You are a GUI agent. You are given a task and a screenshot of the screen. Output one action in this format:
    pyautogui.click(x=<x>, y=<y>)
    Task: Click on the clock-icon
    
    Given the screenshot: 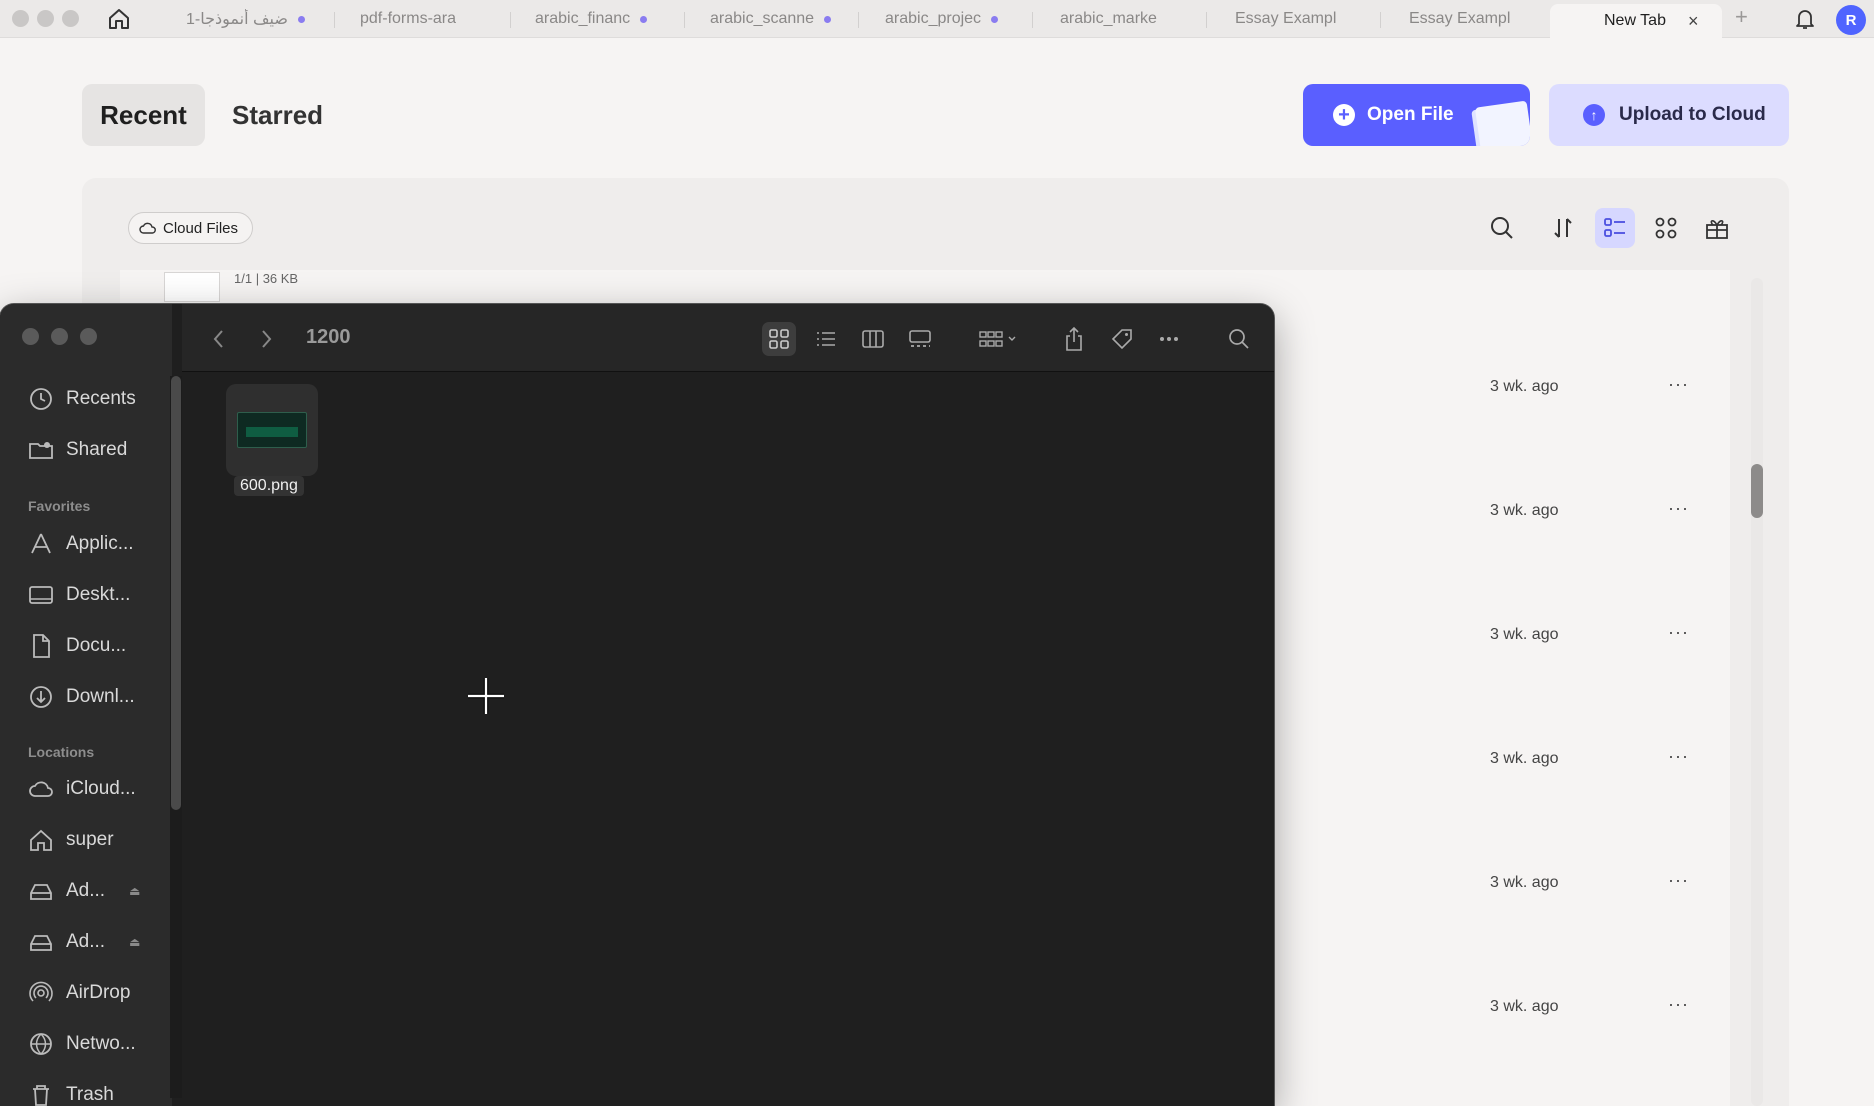 What is the action you would take?
    pyautogui.click(x=41, y=399)
    